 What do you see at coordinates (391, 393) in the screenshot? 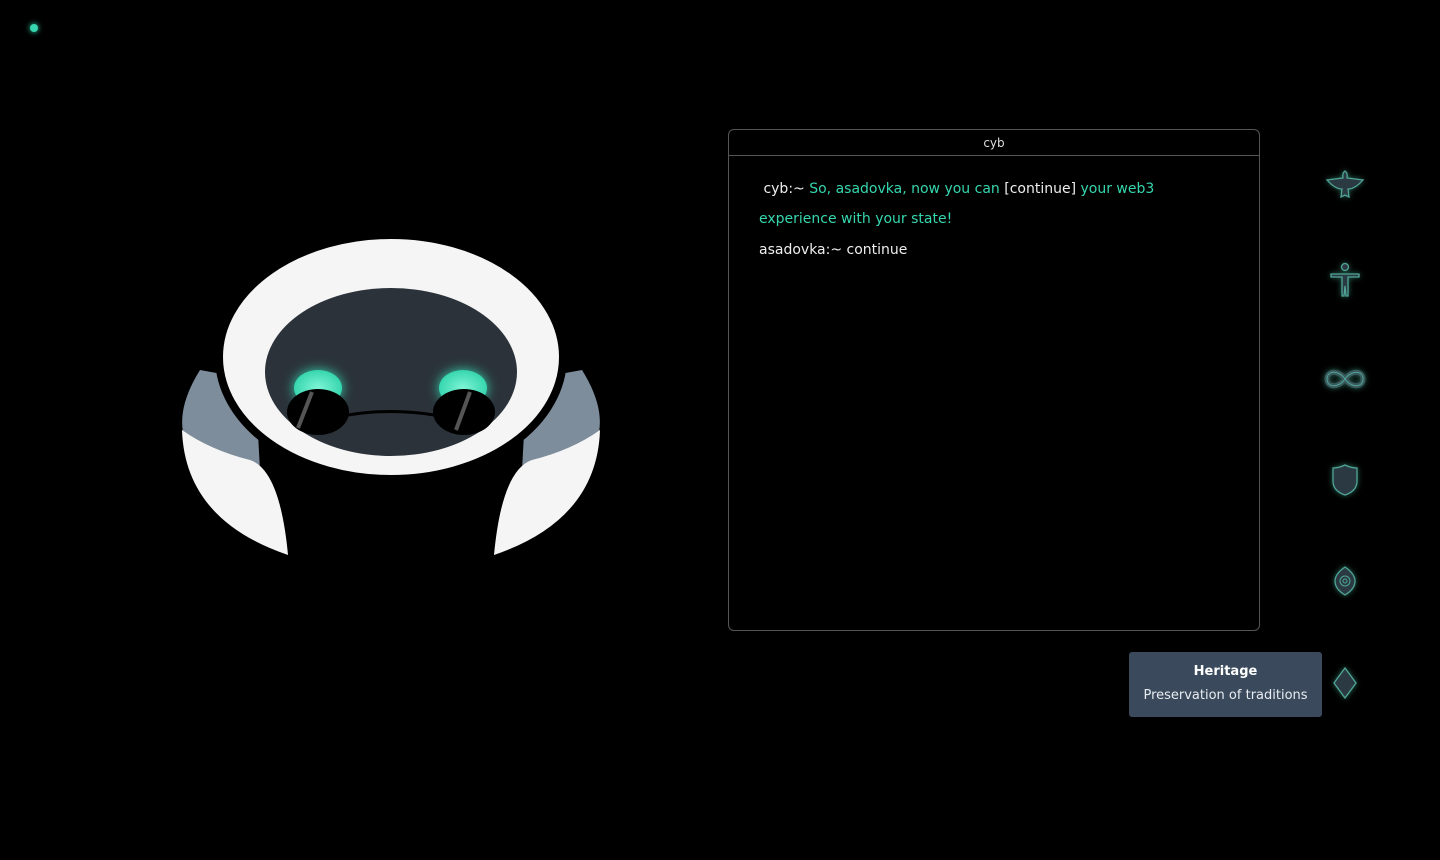
I see `robot-avatar` at bounding box center [391, 393].